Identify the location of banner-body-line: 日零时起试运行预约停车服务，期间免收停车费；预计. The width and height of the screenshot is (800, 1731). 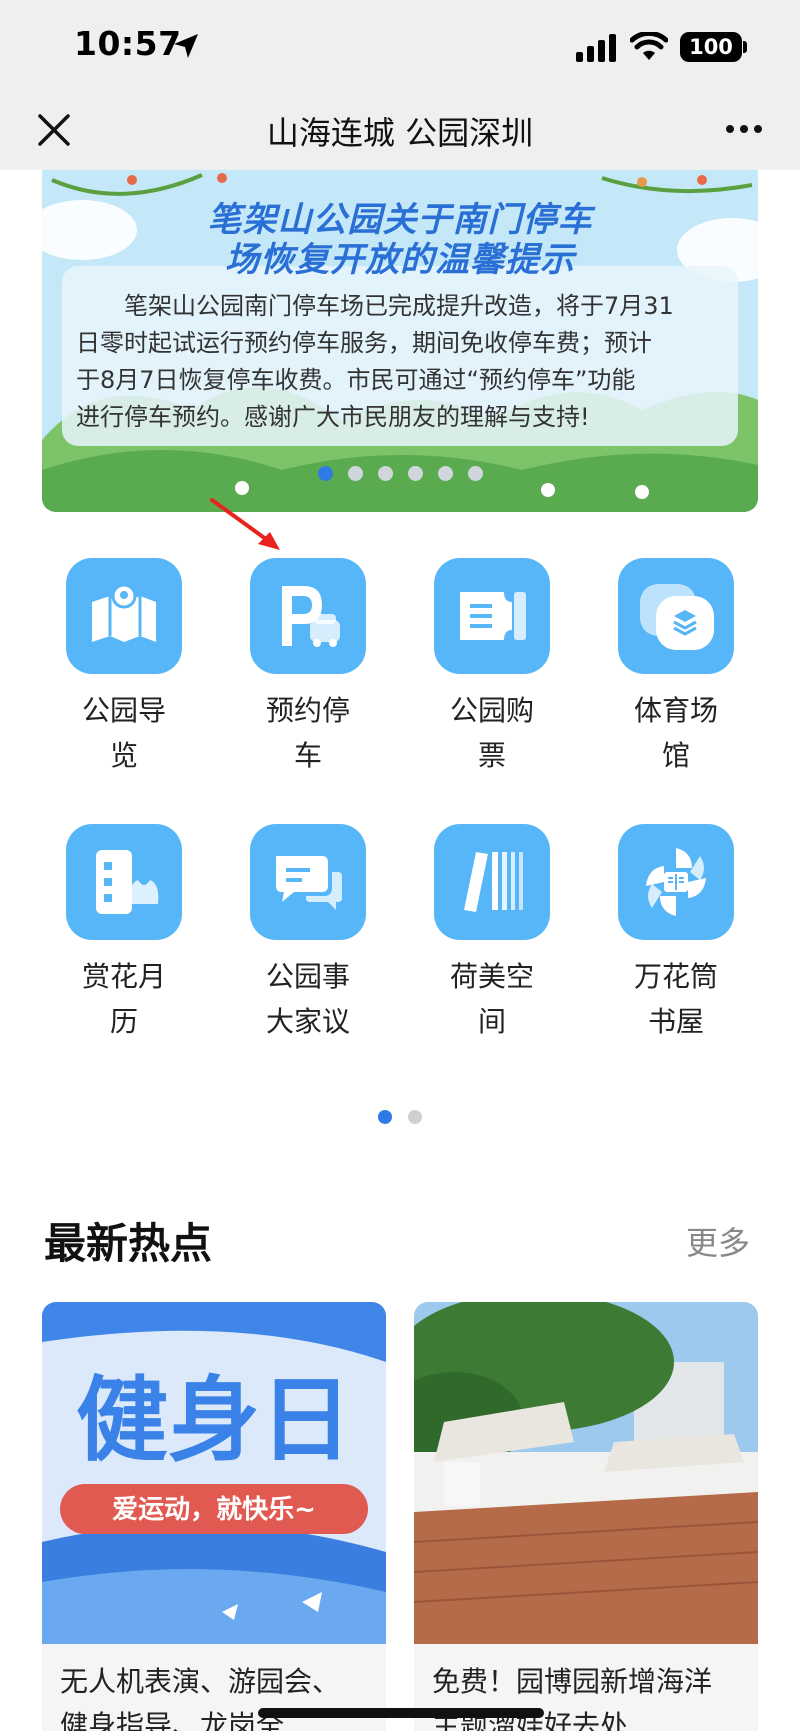
(364, 343).